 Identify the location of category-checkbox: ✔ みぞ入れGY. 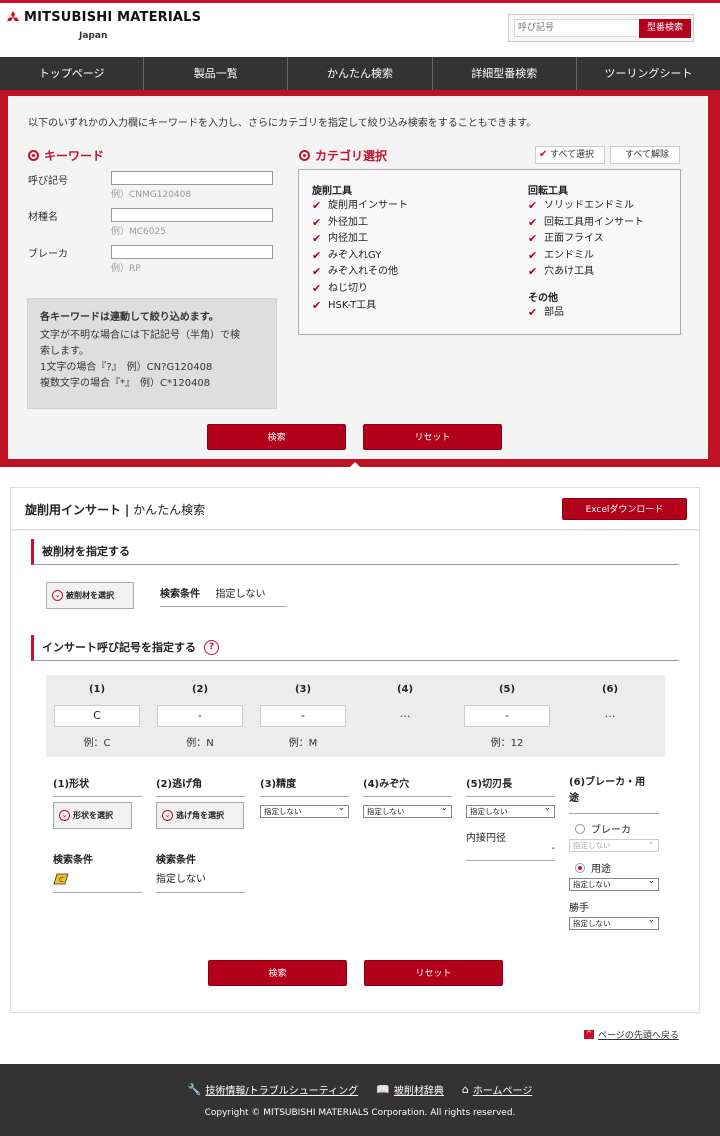
(360, 256).